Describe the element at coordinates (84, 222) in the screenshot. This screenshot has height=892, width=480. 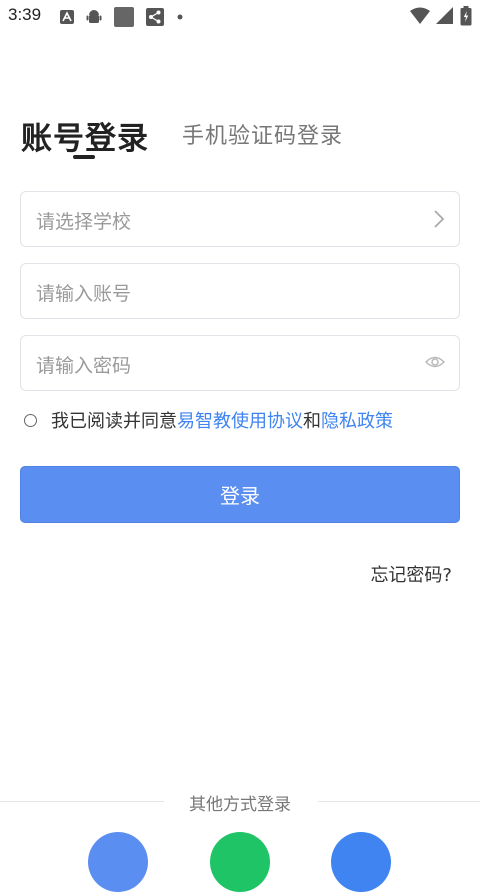
I see `school-select-placeholder: 请选择学校` at that location.